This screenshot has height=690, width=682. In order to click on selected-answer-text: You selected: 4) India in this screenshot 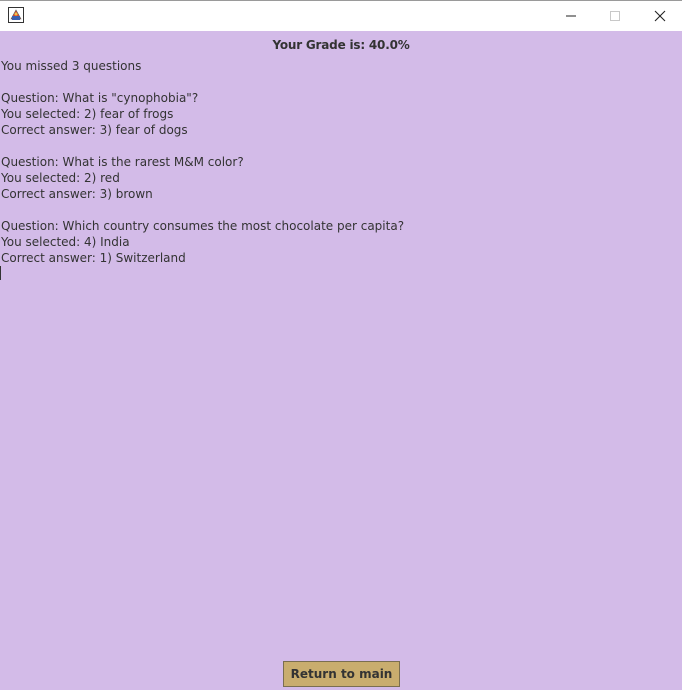, I will do `click(65, 242)`.